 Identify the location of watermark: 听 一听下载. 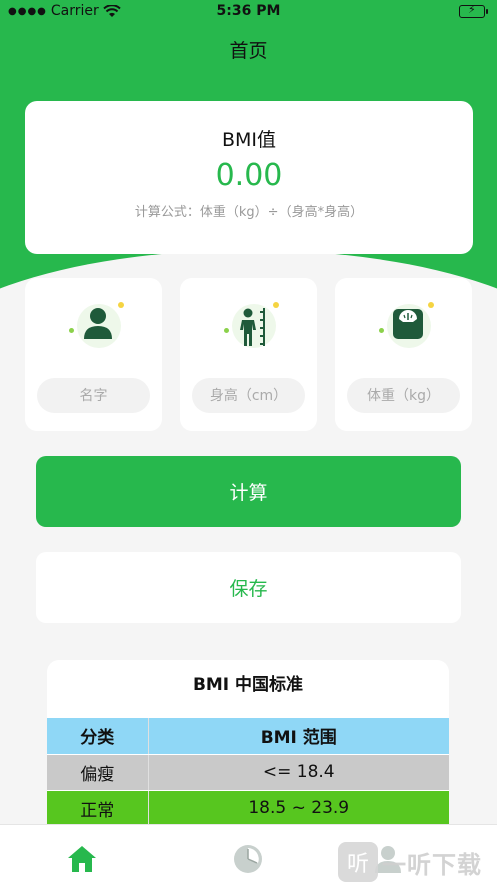
(417, 861).